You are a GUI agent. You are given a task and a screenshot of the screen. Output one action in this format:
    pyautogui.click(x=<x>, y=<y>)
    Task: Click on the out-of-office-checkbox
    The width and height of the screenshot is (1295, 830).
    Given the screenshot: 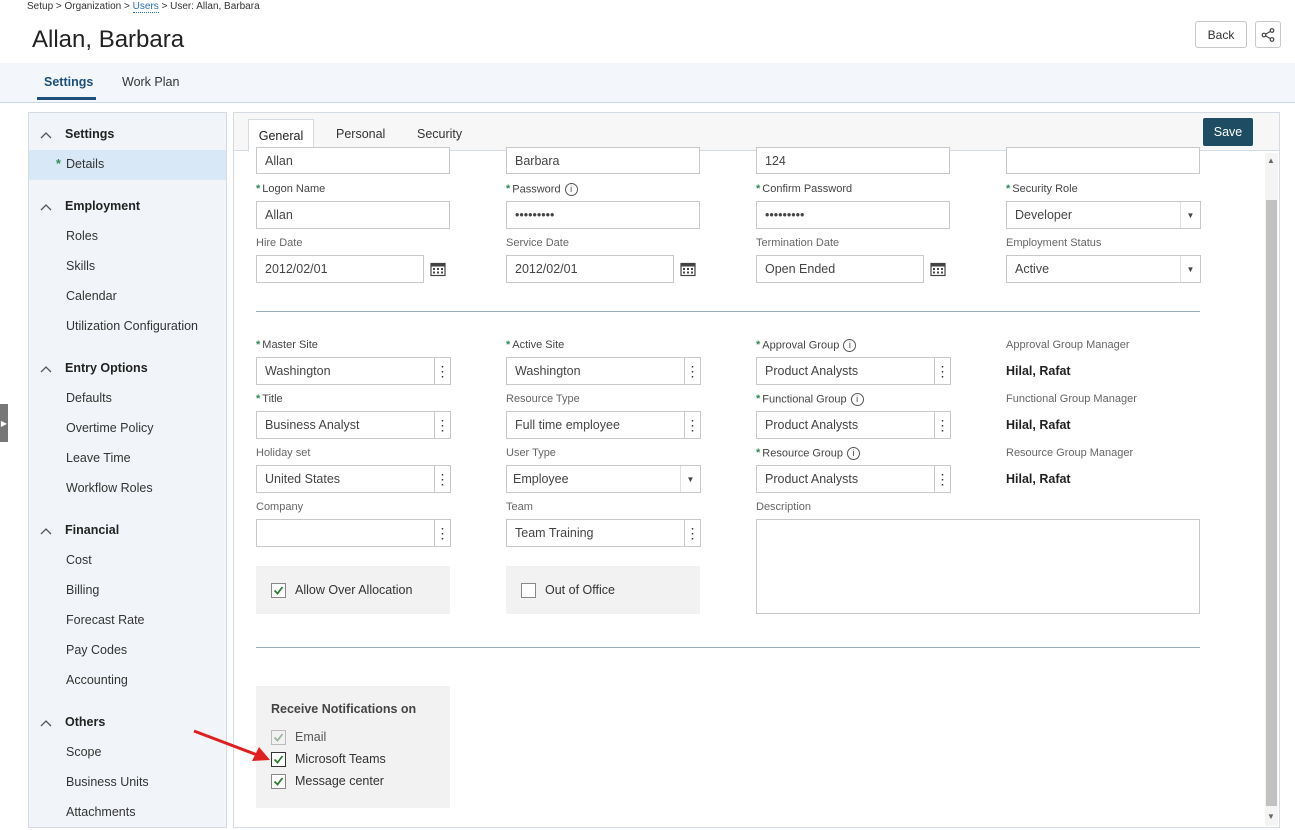 What is the action you would take?
    pyautogui.click(x=528, y=590)
    